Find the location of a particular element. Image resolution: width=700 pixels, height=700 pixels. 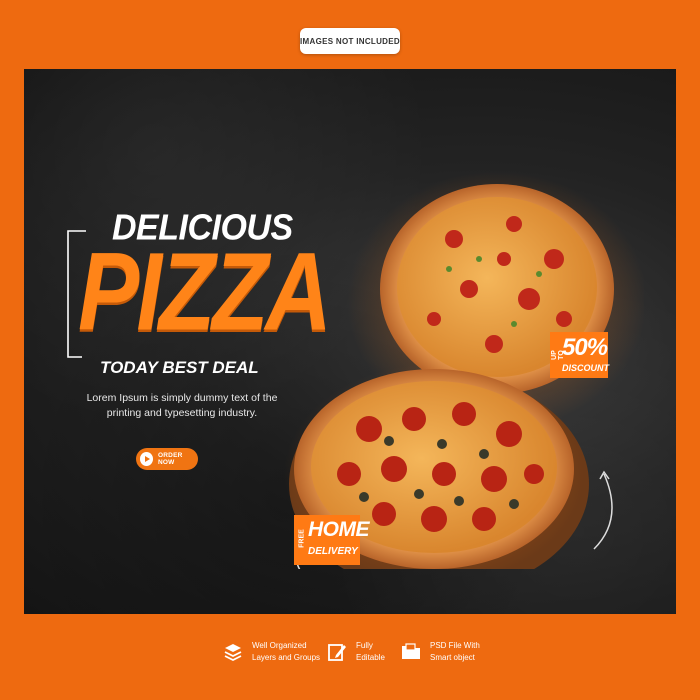

order-now-button: ORDER NOW is located at coordinates (167, 459).